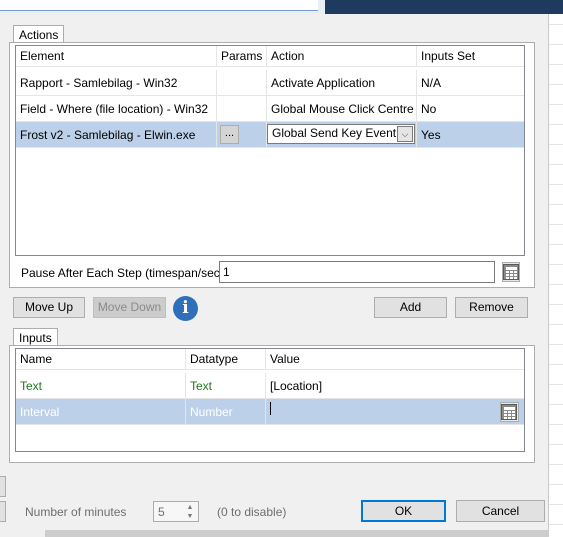 The width and height of the screenshot is (563, 537). What do you see at coordinates (395, 412) in the screenshot?
I see `input-row-value-selected` at bounding box center [395, 412].